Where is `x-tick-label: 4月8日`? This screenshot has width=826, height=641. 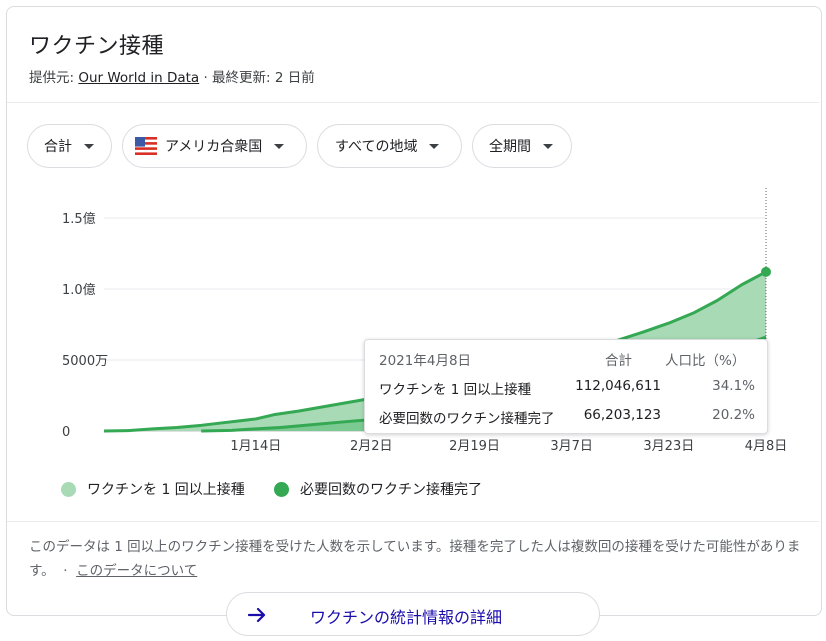
x-tick-label: 4月8日 is located at coordinates (766, 446).